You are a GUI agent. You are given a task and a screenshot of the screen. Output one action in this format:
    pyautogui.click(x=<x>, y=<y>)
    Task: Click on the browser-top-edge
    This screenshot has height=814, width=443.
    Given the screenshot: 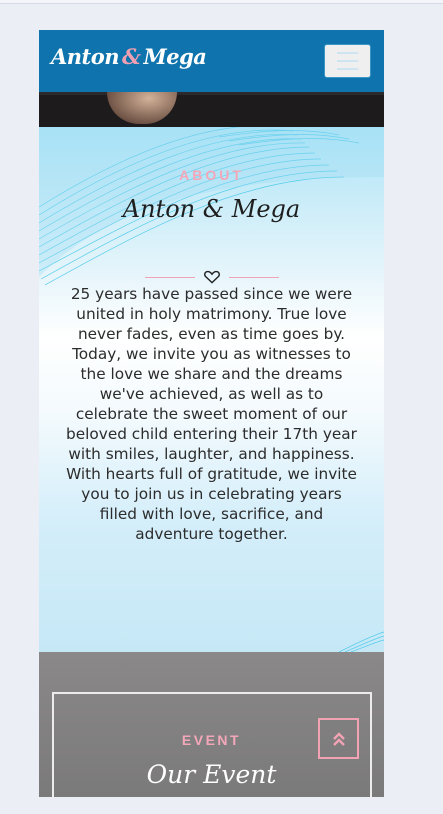 What is the action you would take?
    pyautogui.click(x=221, y=2)
    